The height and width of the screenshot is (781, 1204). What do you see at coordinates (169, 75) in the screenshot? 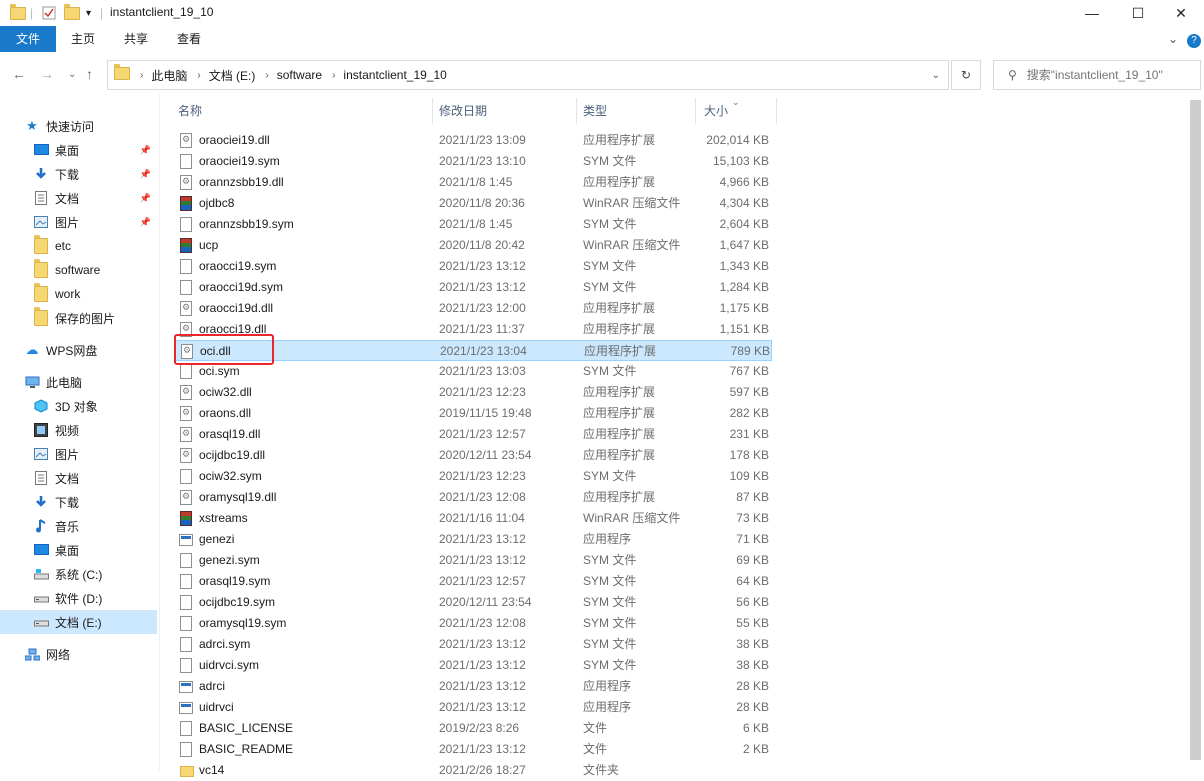
I see `breadcrumb-this-pc: 此电脑` at bounding box center [169, 75].